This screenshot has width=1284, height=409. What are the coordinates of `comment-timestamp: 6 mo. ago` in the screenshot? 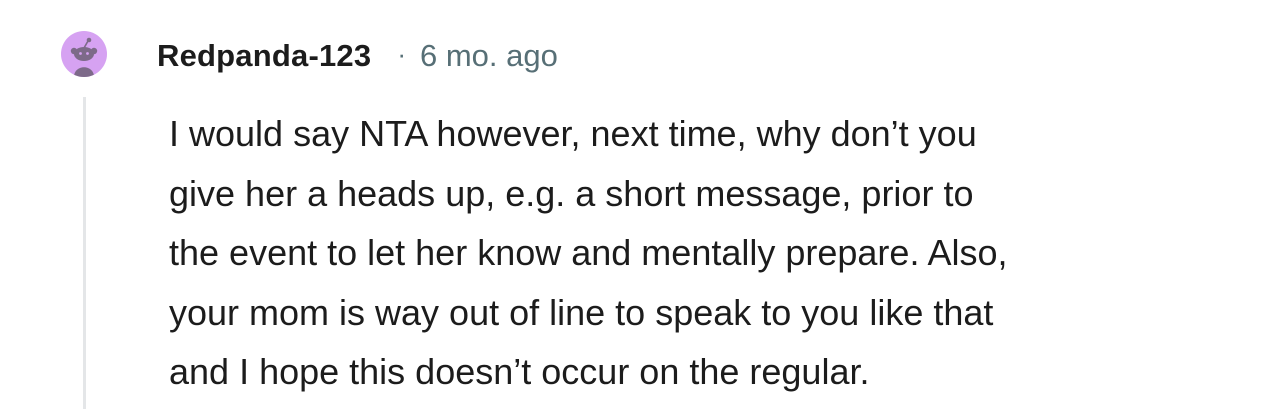 It's located at (489, 56).